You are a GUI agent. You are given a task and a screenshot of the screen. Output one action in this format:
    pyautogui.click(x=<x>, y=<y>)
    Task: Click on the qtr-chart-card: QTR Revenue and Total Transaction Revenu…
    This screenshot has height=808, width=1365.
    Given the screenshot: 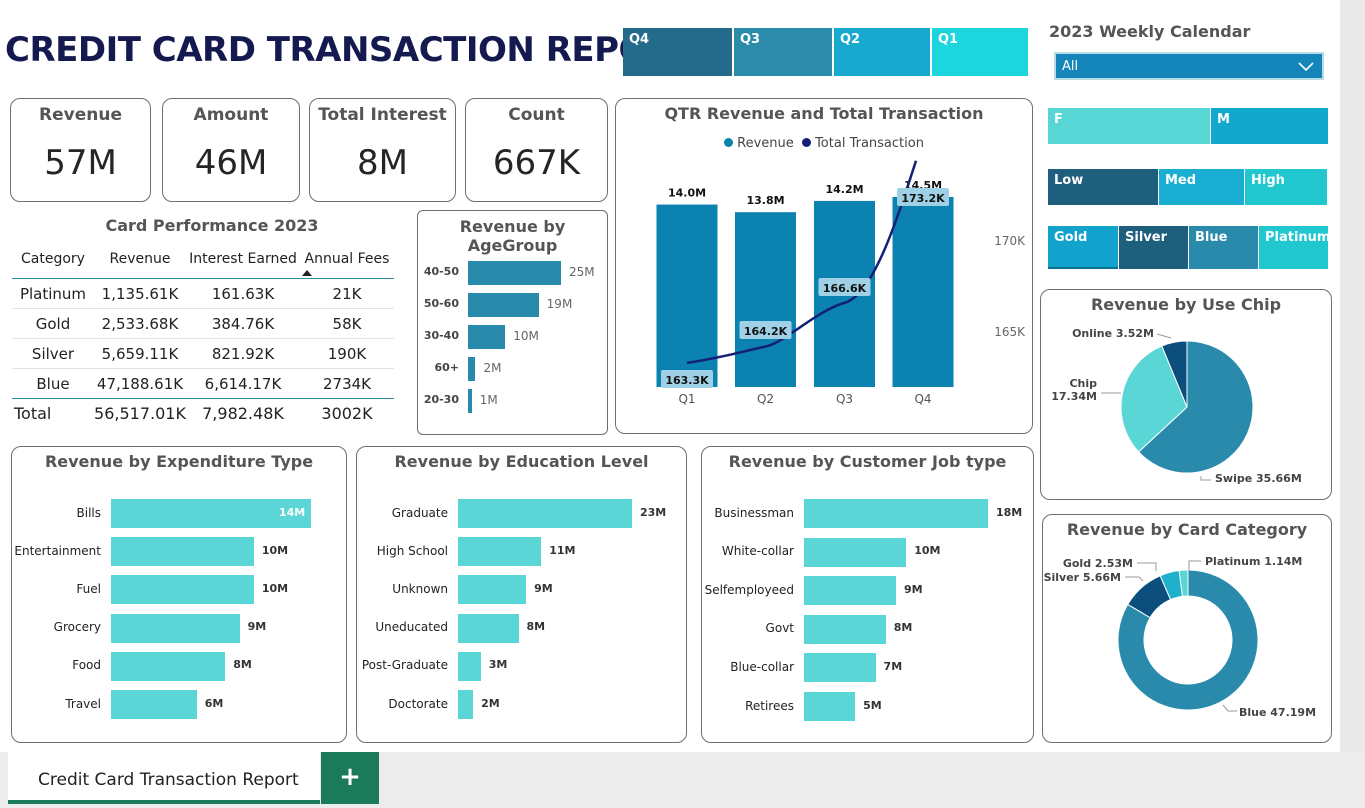 What is the action you would take?
    pyautogui.click(x=824, y=266)
    